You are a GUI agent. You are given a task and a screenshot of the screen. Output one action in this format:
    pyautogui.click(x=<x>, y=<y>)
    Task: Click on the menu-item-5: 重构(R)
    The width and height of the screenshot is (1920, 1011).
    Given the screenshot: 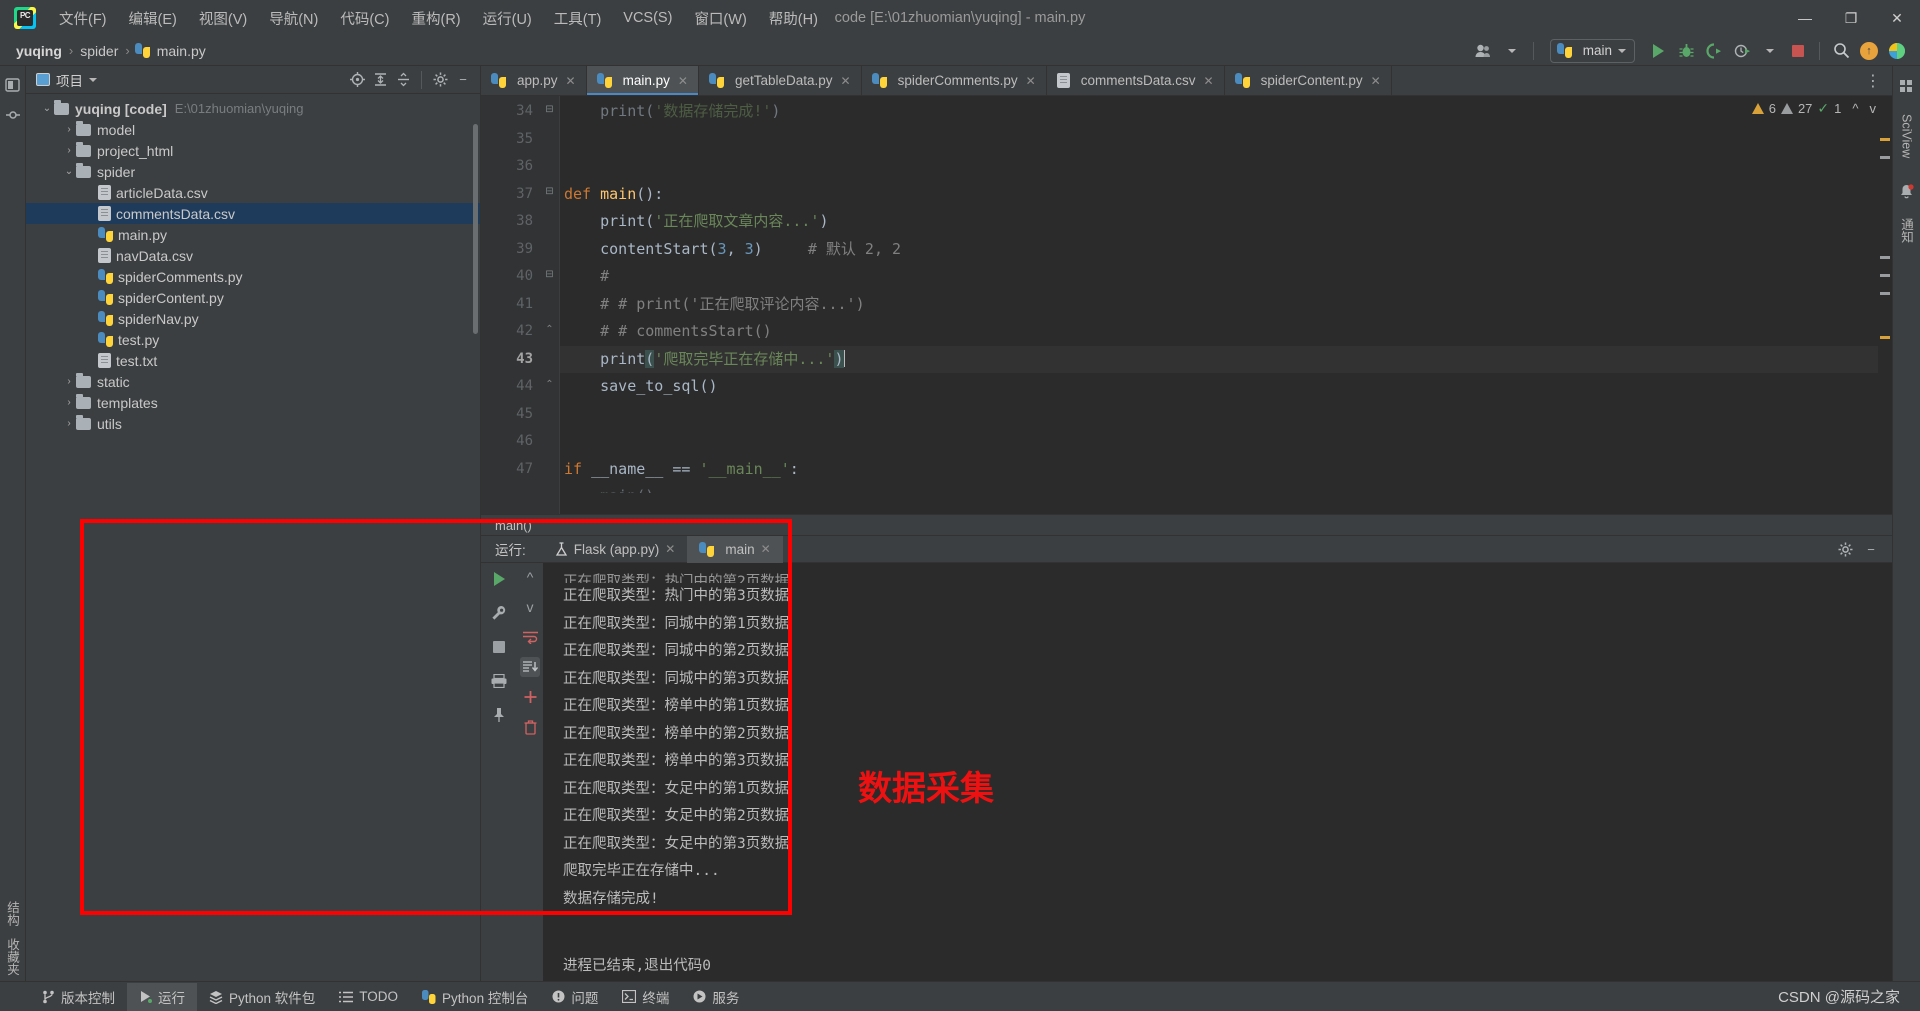 What is the action you would take?
    pyautogui.click(x=435, y=18)
    